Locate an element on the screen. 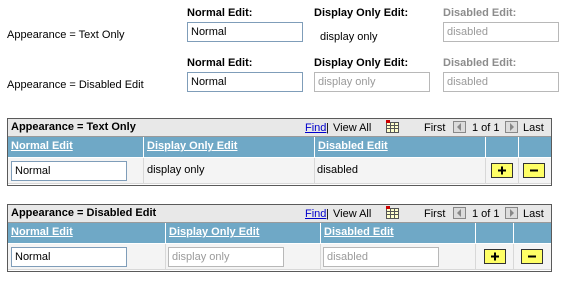 This screenshot has height=287, width=567. row2-normal-edit-input is located at coordinates (245, 82).